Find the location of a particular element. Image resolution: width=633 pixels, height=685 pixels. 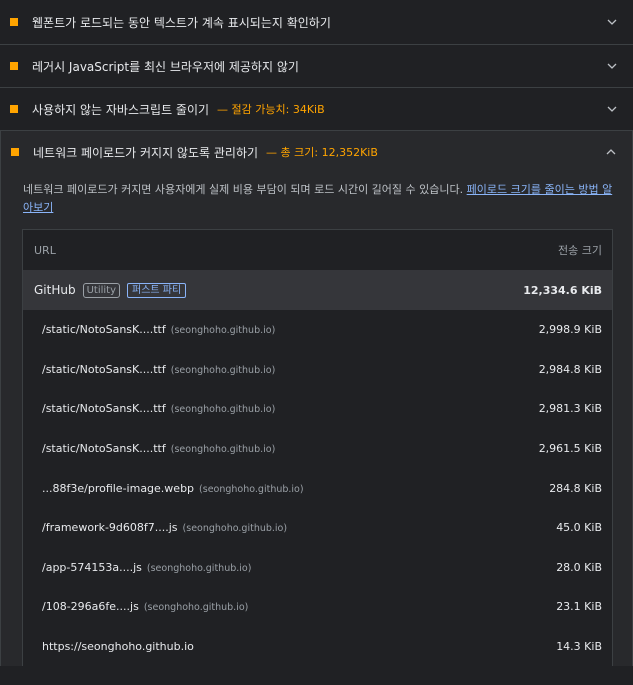

audit-header: 웹폰트가 로드되는 동안 텍스트가 계속 표시되는지 확인하기 is located at coordinates (316, 22).